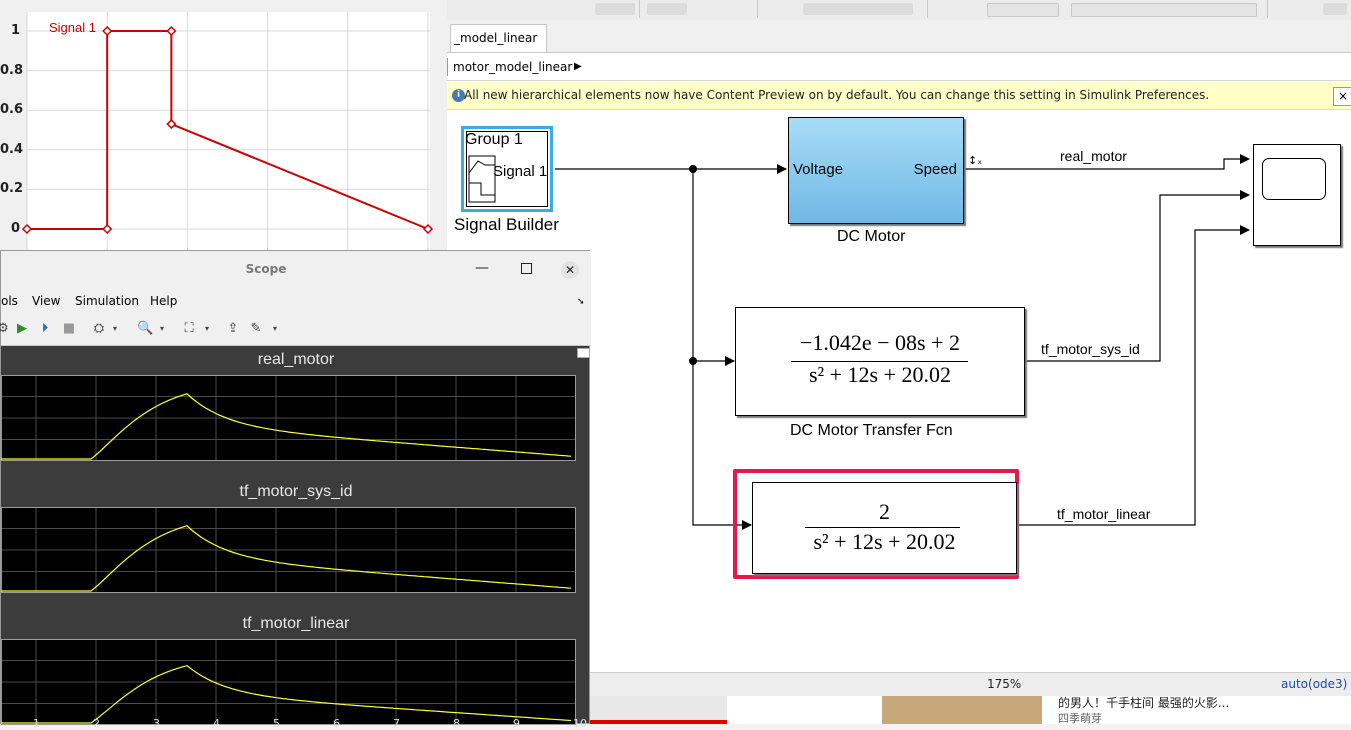 The image size is (1351, 730). I want to click on signal-plot-svg, so click(227, 131).